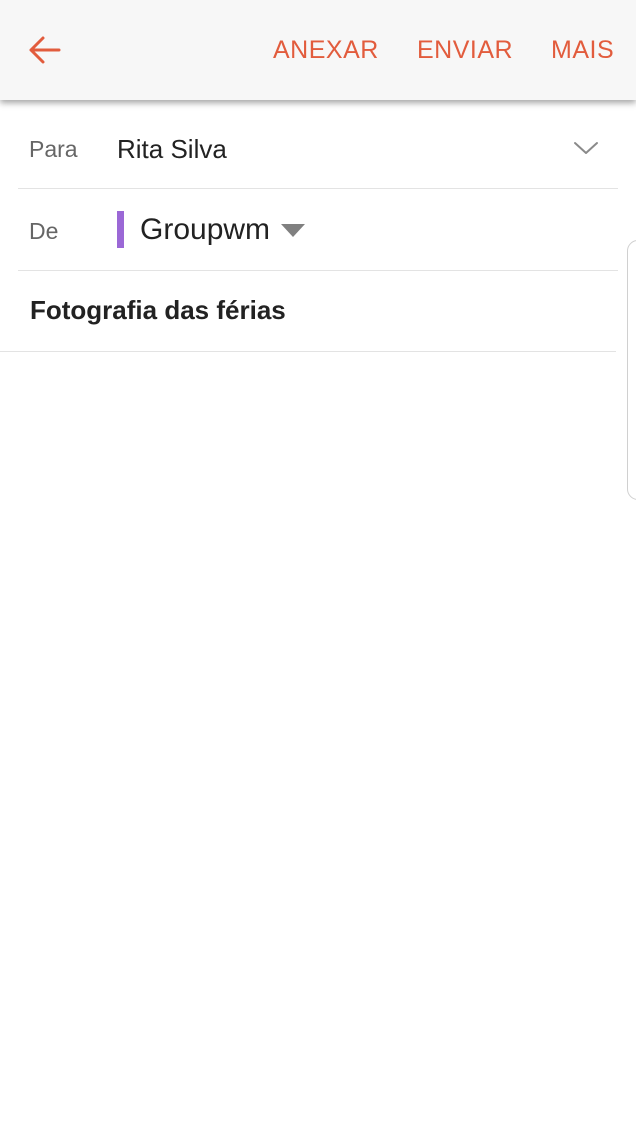  What do you see at coordinates (326, 50) in the screenshot?
I see `attach-button: ANEXAR` at bounding box center [326, 50].